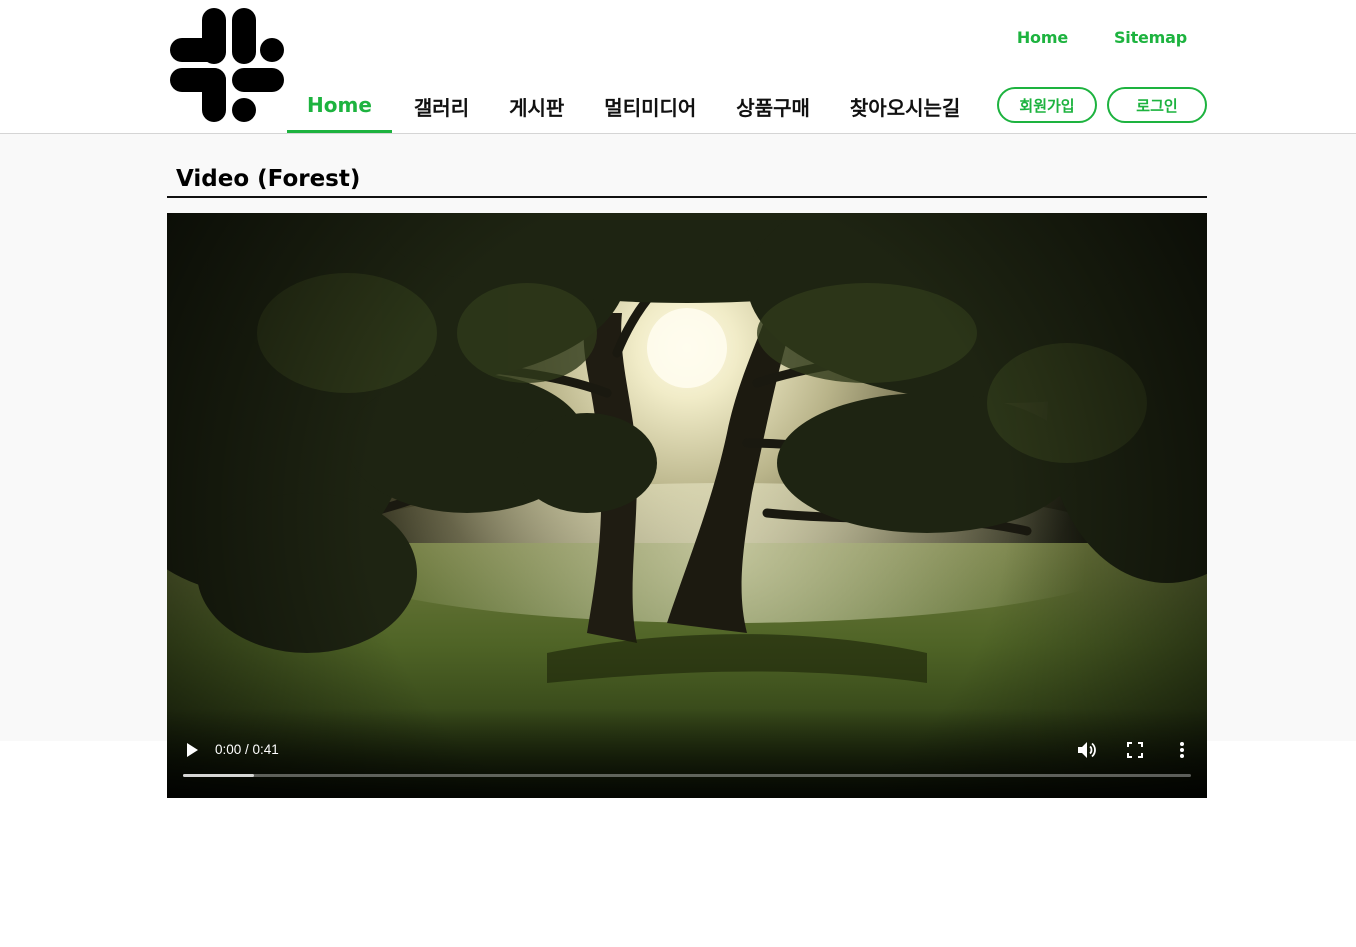 The width and height of the screenshot is (1356, 947). What do you see at coordinates (440, 106) in the screenshot?
I see `nav-item-gallery: 갤러리` at bounding box center [440, 106].